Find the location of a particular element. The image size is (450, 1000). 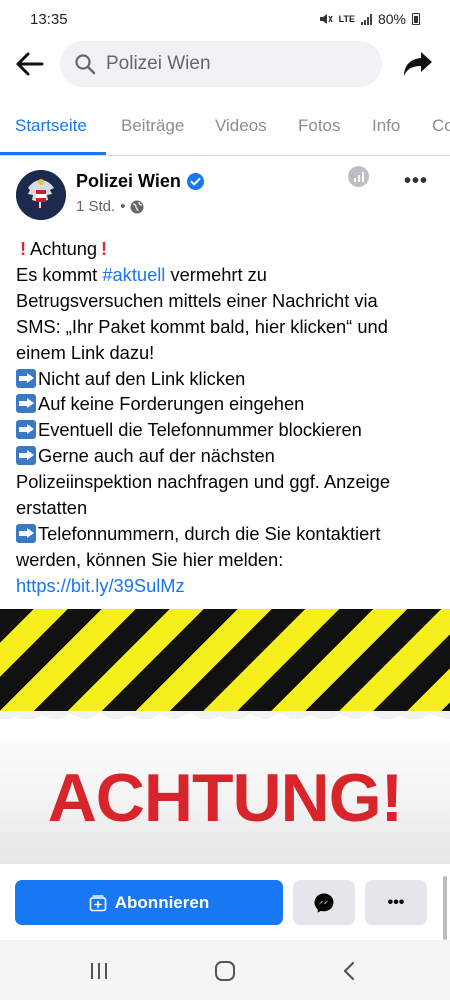

verified-badge-icon is located at coordinates (195, 181).